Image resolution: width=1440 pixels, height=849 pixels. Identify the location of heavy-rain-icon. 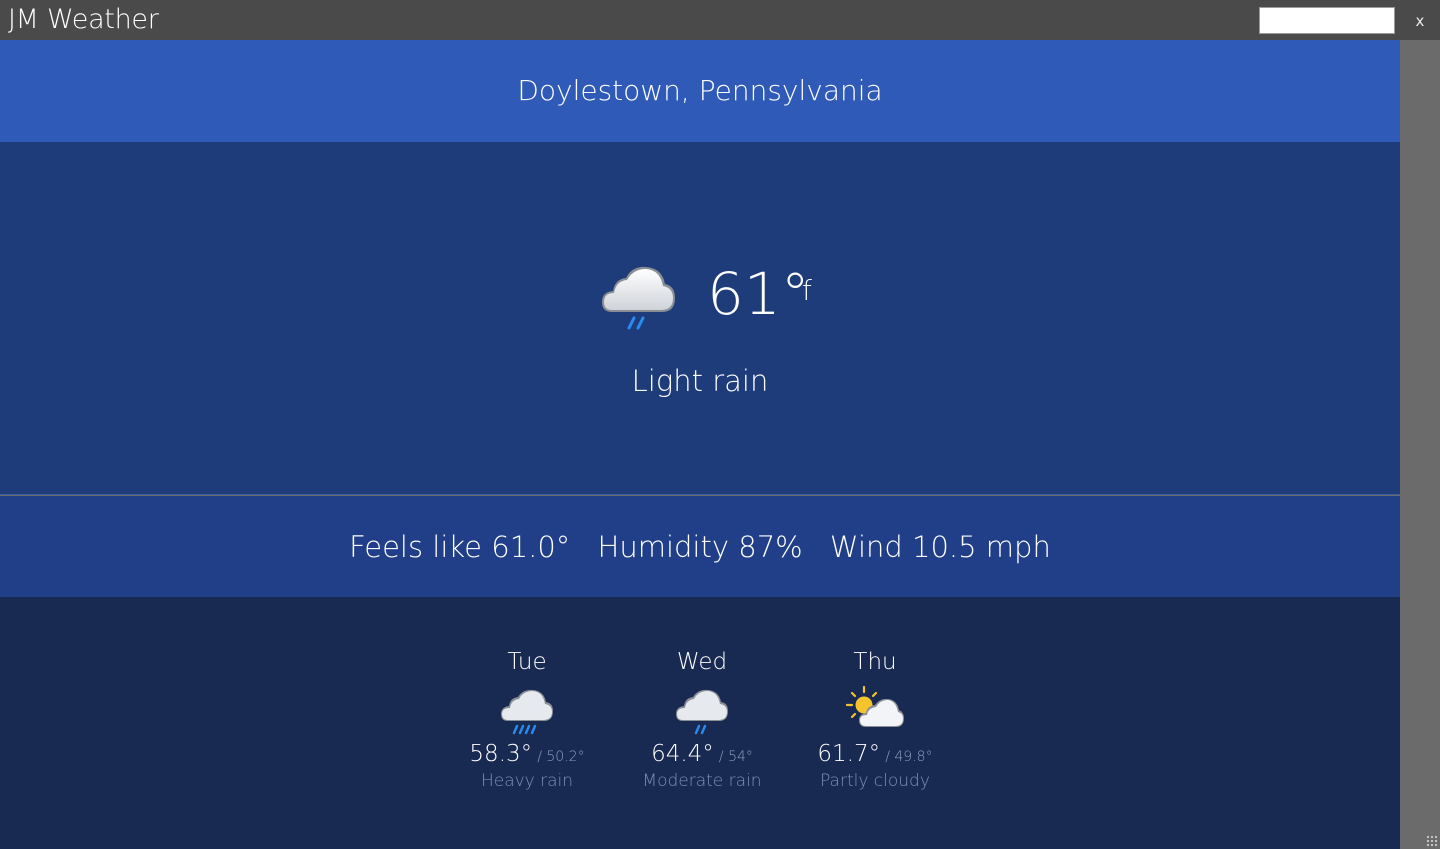
(527, 712).